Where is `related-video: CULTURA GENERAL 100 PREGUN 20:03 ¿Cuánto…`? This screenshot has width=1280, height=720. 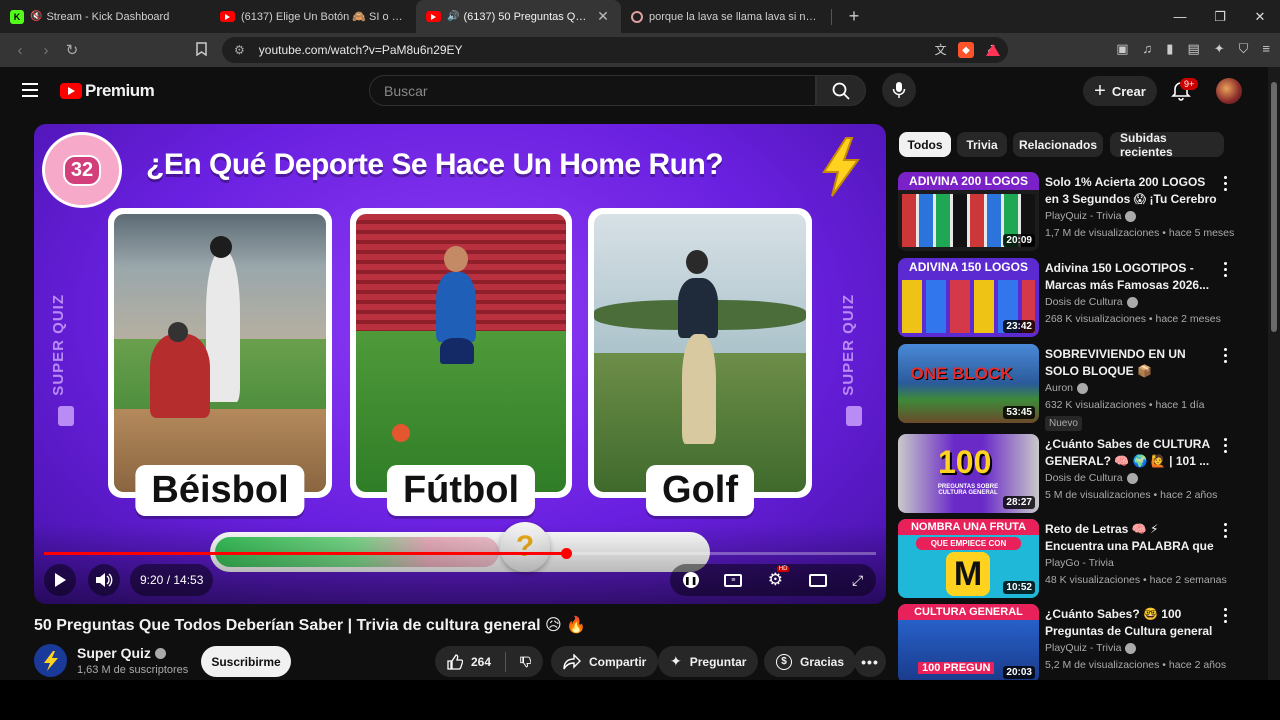 related-video: CULTURA GENERAL 100 PREGUN 20:03 ¿Cuánto… is located at coordinates (1078, 644).